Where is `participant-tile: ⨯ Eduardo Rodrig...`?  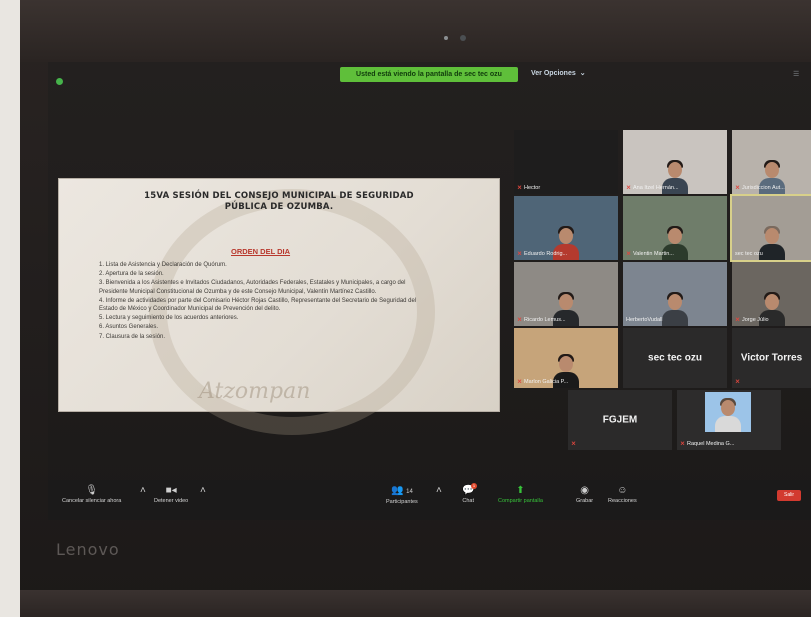
participant-tile: ⨯ Eduardo Rodrig... is located at coordinates (566, 228).